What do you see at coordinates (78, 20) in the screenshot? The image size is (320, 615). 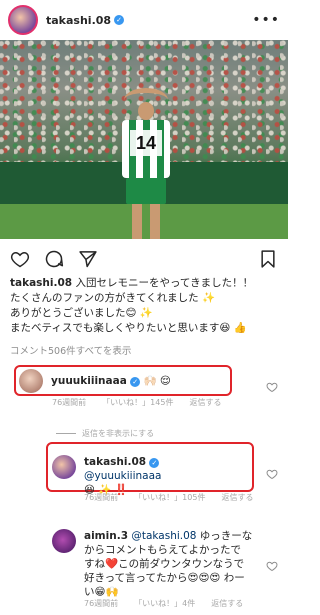 I see `username-text: takashi.08` at bounding box center [78, 20].